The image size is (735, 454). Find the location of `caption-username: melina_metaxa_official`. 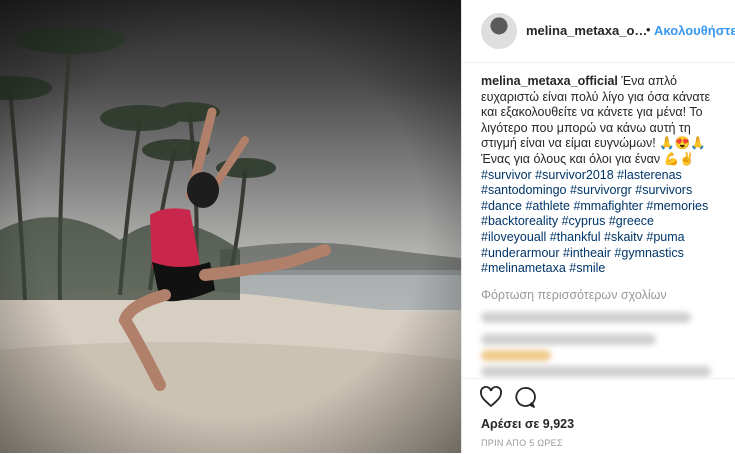

caption-username: melina_metaxa_official is located at coordinates (549, 81).